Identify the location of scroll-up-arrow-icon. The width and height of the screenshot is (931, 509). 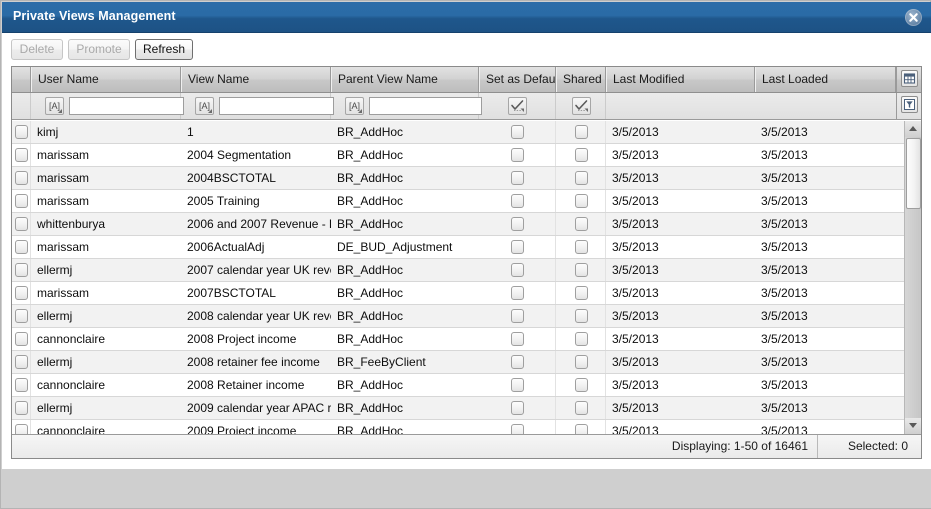
(913, 129).